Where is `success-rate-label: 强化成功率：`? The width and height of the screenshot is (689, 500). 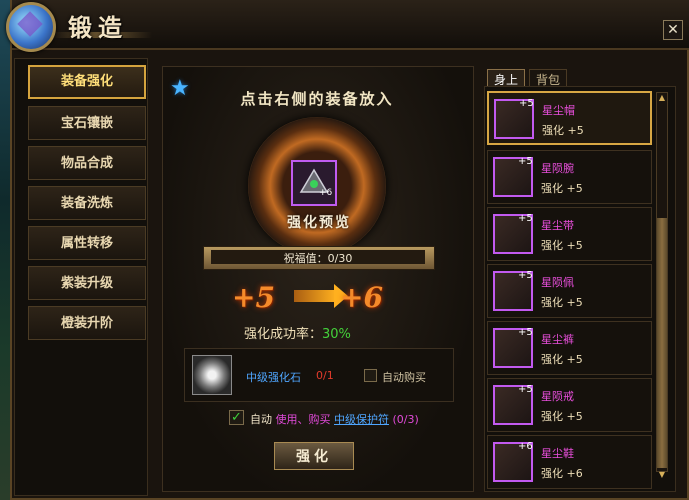
success-rate-label: 强化成功率： is located at coordinates (283, 334).